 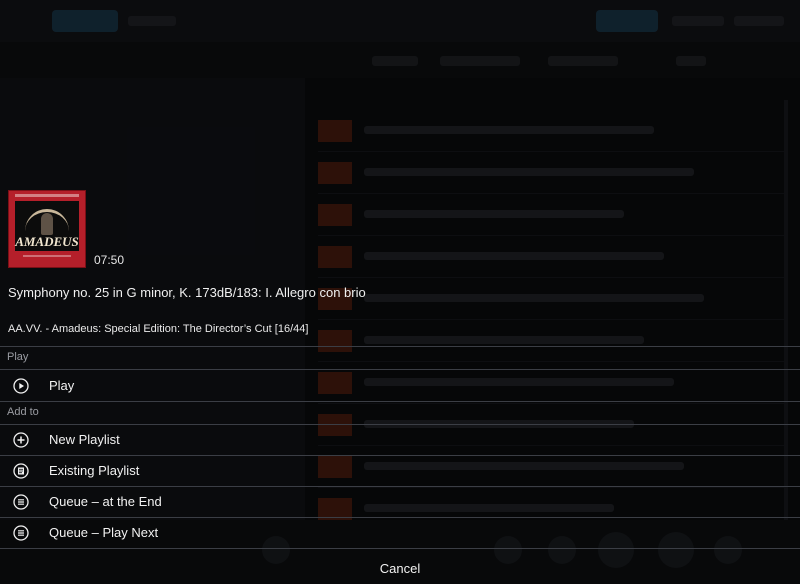 I want to click on queue-at-end-action: Queue – at the End, so click(x=400, y=501).